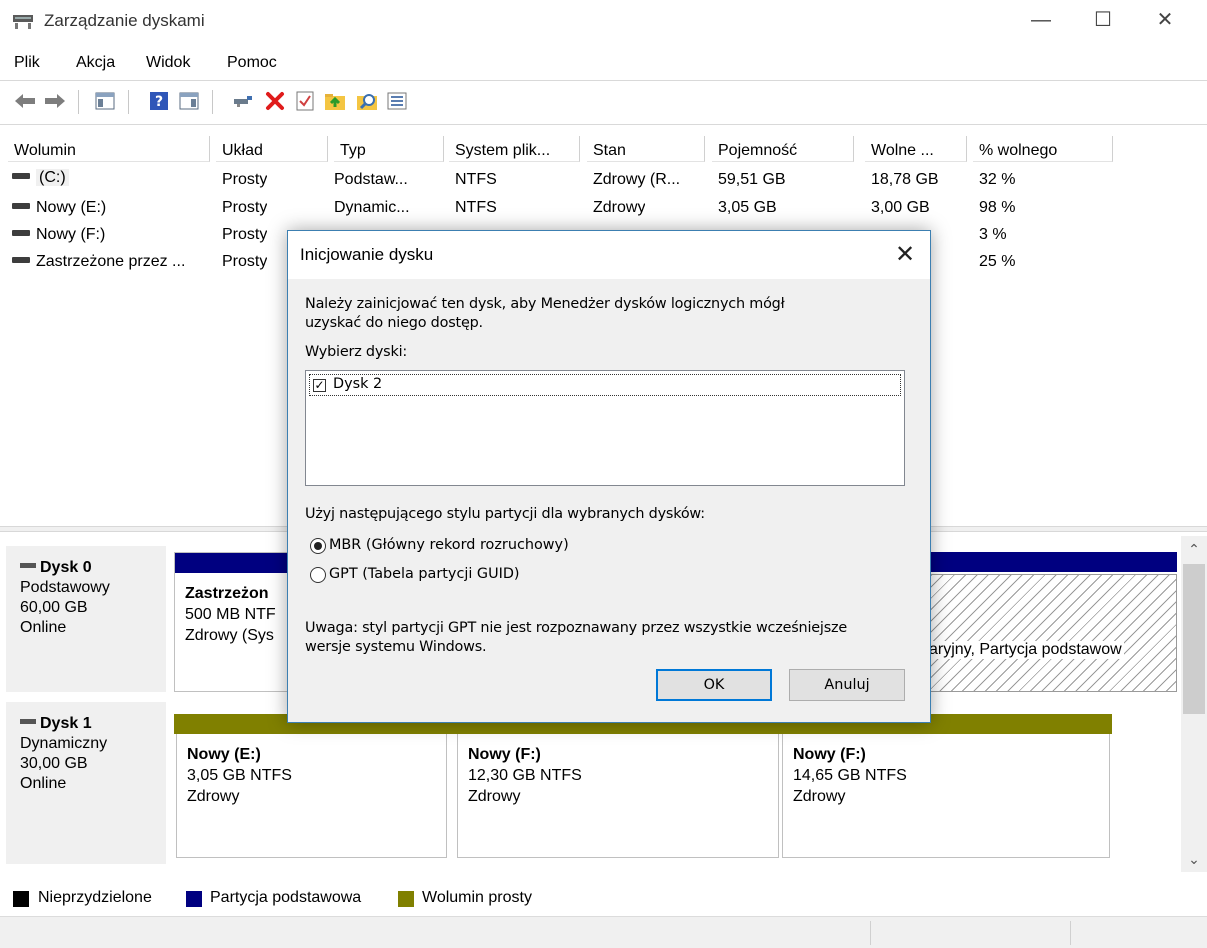 The image size is (1207, 948). I want to click on partition-size: 3,05 GB NTFS, so click(239, 775).